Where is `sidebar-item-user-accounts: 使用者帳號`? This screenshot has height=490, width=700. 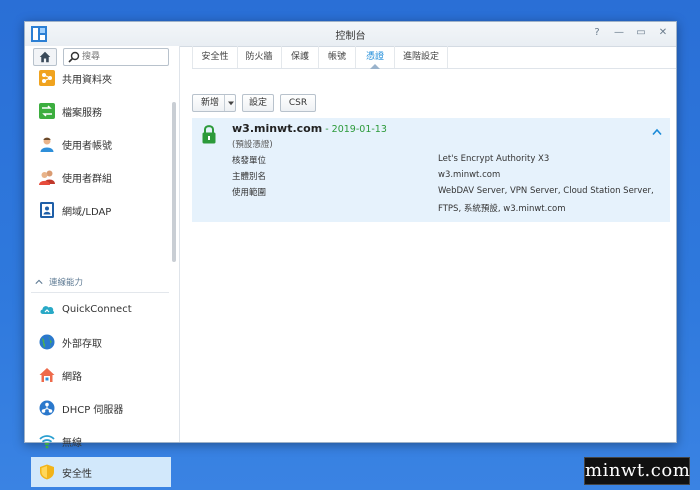
sidebar-item-user-accounts: 使用者帳號 is located at coordinates (101, 144).